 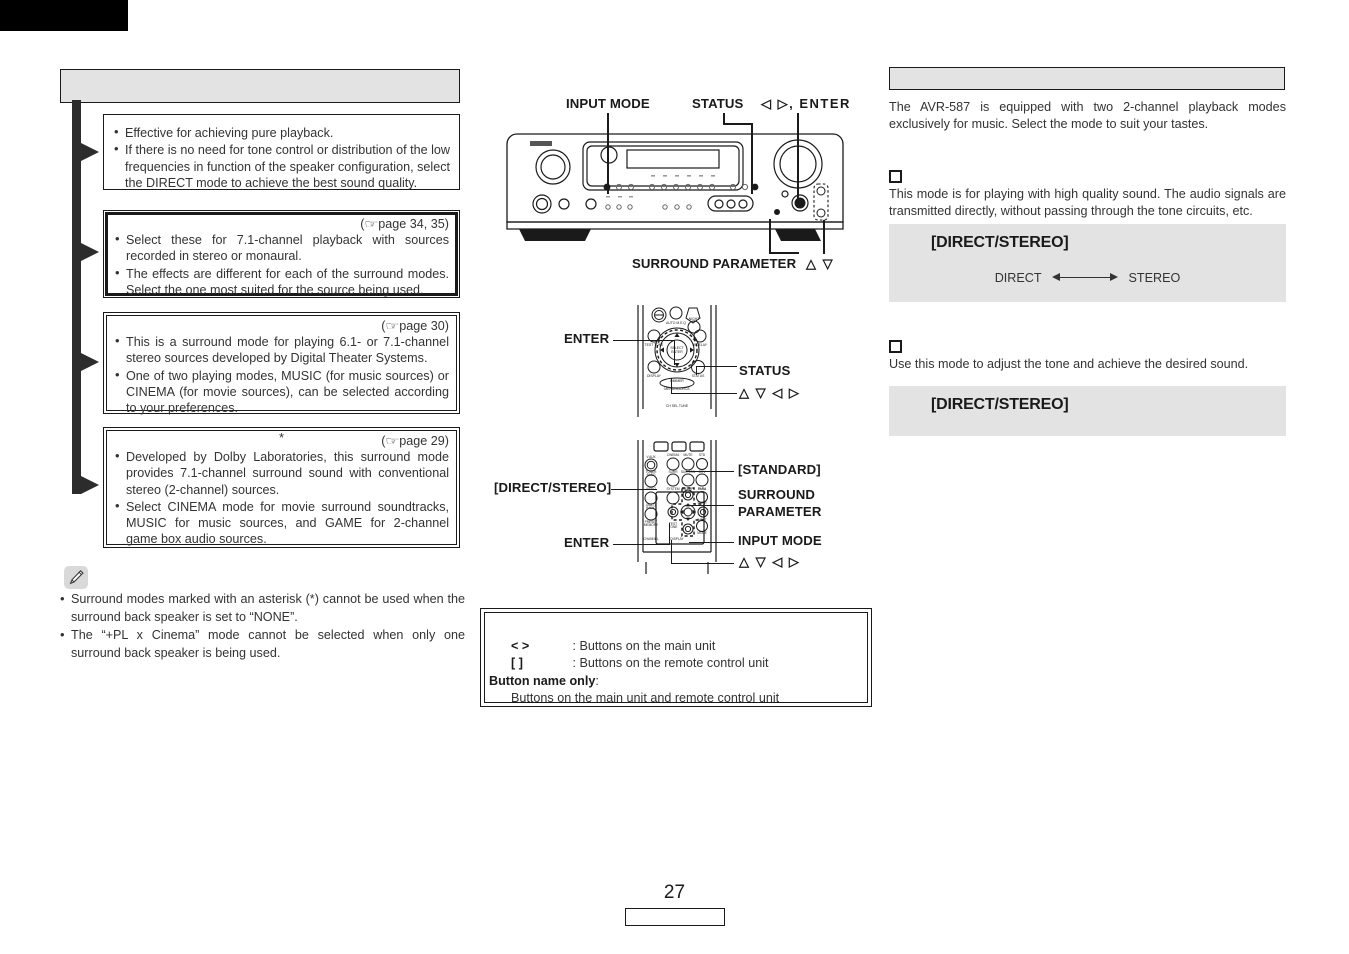 What do you see at coordinates (282, 132) in the screenshot?
I see `bullet: Effective for achieving pure playback.` at bounding box center [282, 132].